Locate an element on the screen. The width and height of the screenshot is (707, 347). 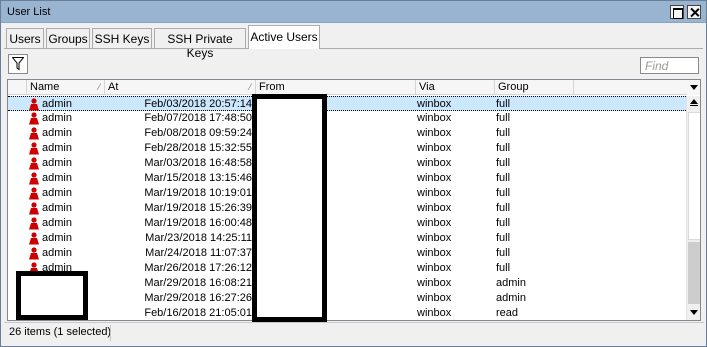
tab-label: SSH Private Keys is located at coordinates (200, 46).